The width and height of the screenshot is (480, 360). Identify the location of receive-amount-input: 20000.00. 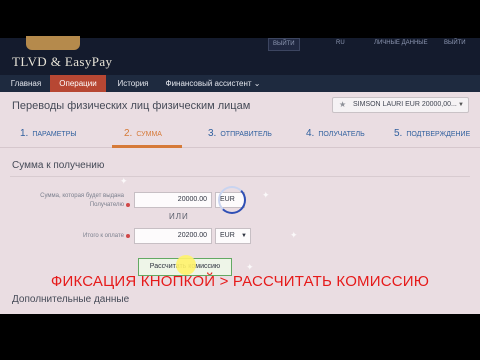
(173, 200).